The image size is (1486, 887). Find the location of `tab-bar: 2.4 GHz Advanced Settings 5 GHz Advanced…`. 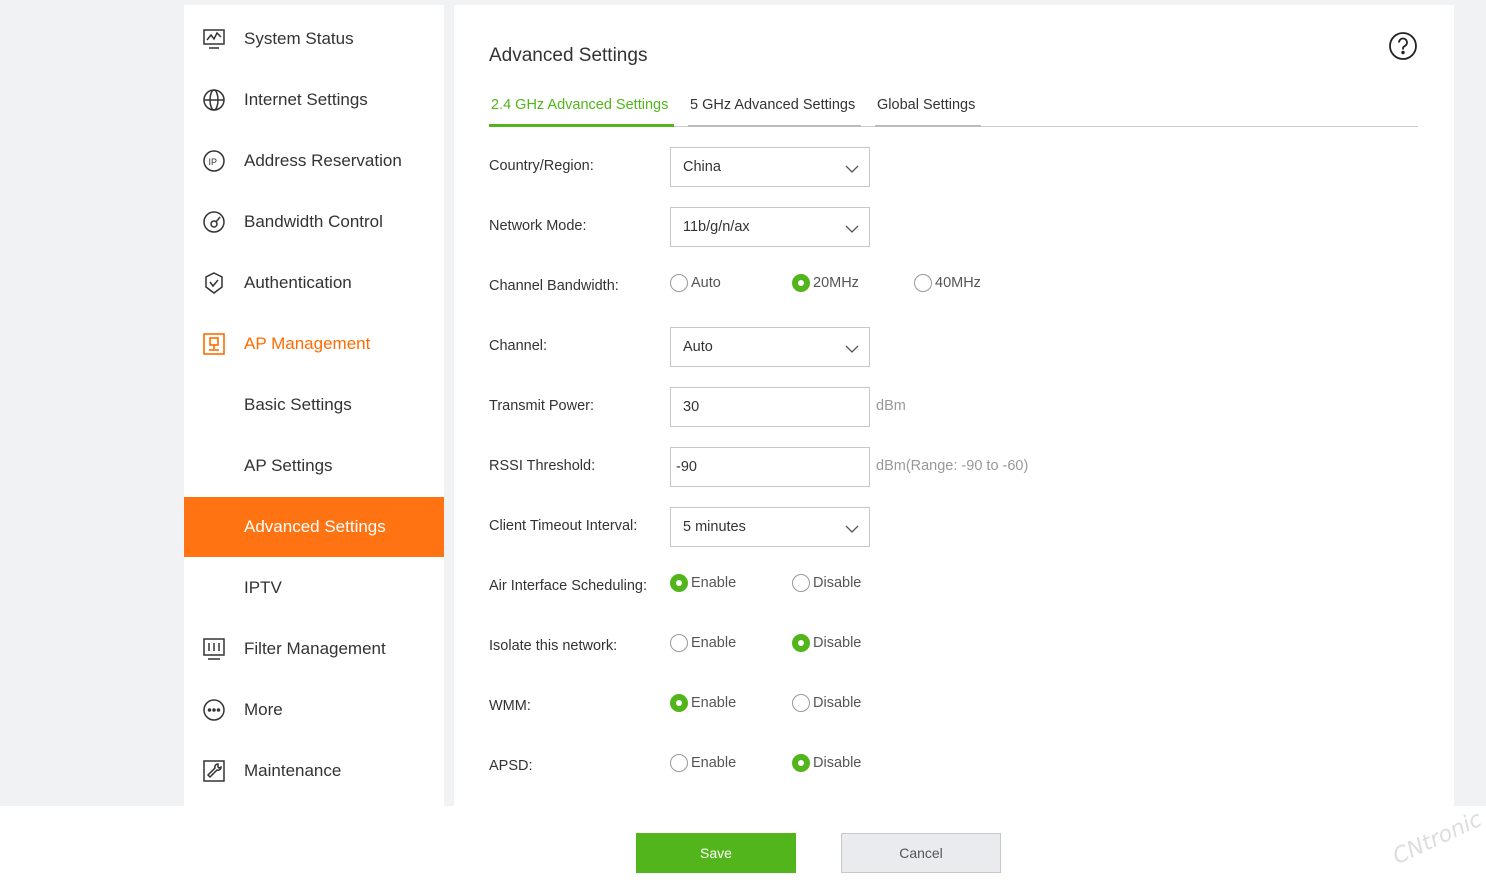

tab-bar: 2.4 GHz Advanced Settings 5 GHz Advanced… is located at coordinates (953, 110).